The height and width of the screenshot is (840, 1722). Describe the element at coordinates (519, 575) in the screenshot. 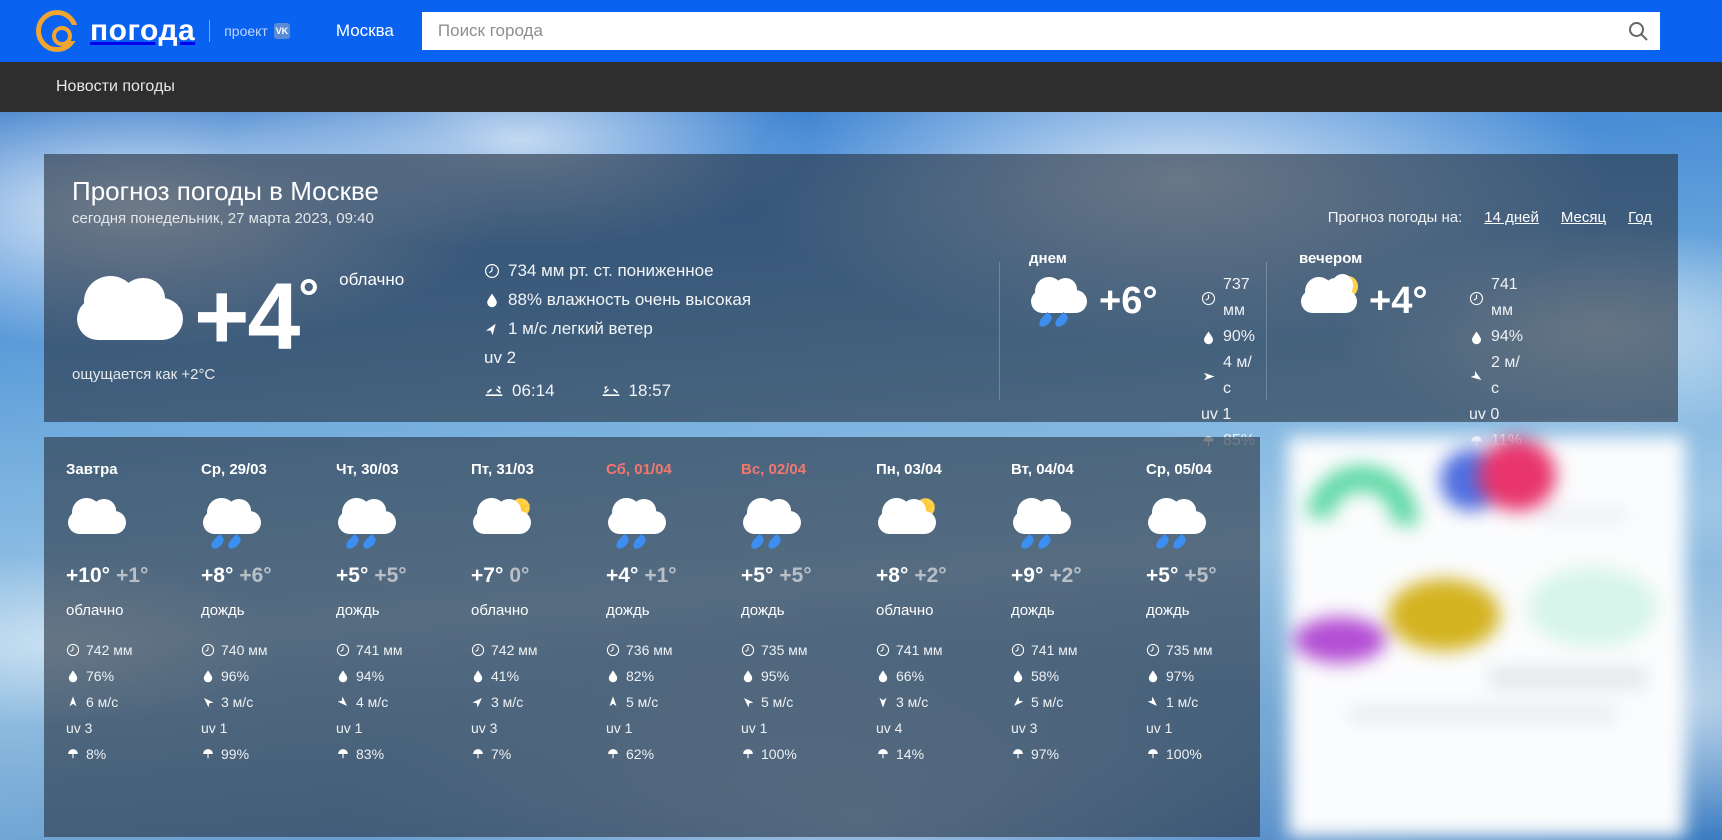

I see `forecast-night-temp: 0°` at that location.